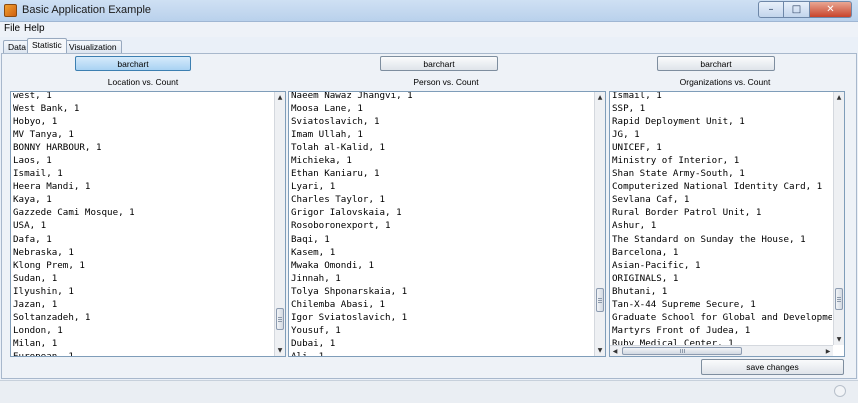  Describe the element at coordinates (442, 160) in the screenshot. I see `list-item: Michieka, 1` at that location.